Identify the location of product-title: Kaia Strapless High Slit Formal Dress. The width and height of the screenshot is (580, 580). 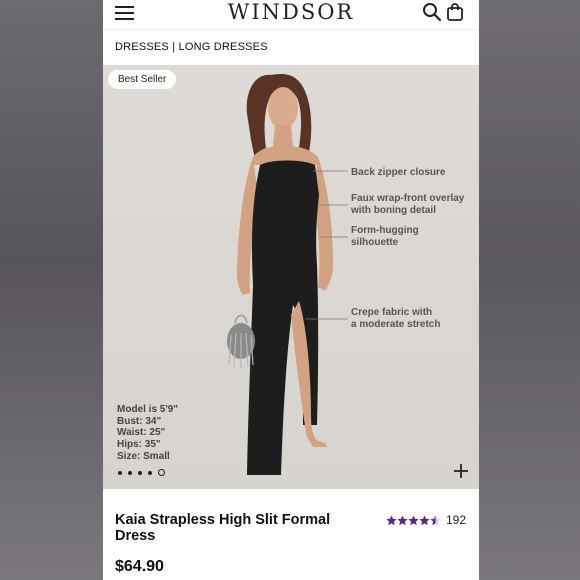
(223, 528).